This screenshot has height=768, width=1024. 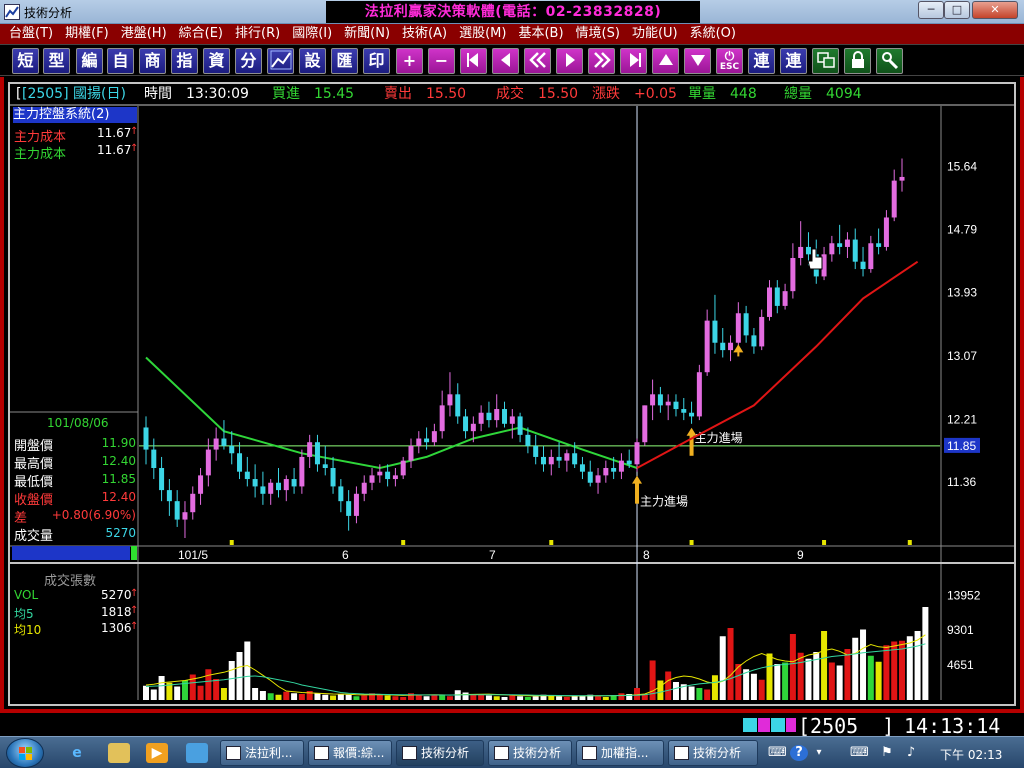 I want to click on task-technical-1: 技術分析, so click(x=440, y=753).